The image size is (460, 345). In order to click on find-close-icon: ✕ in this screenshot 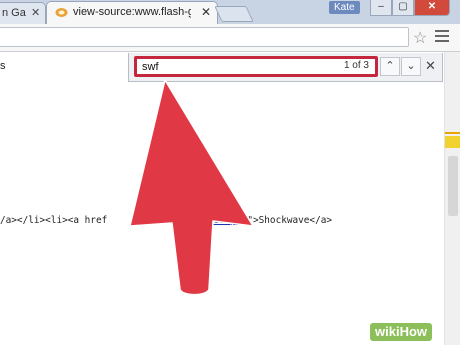, I will do `click(430, 66)`.